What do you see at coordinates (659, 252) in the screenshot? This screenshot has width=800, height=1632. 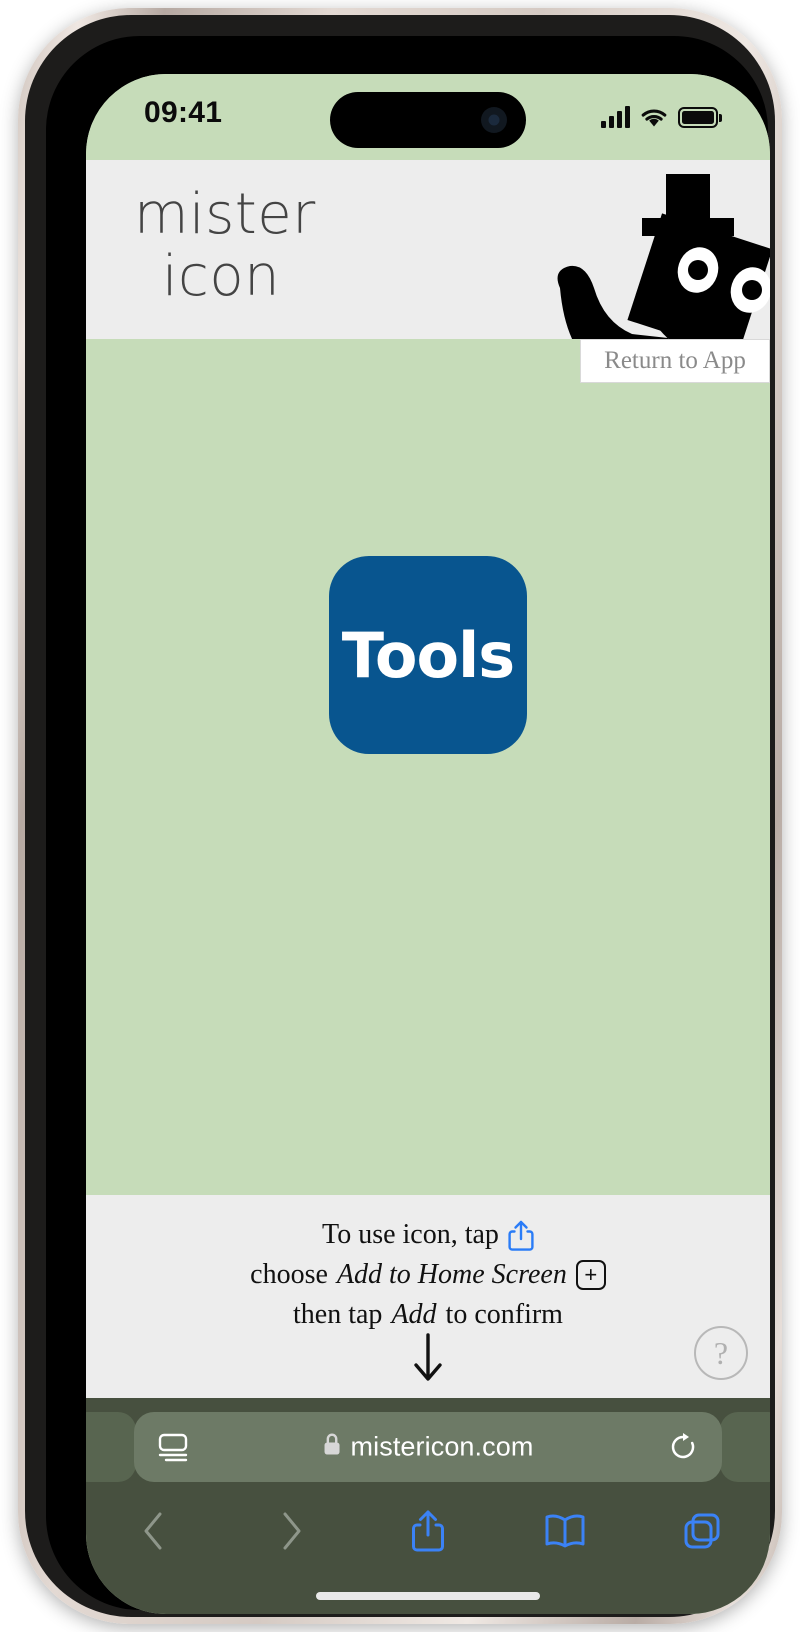 I see `robot-mascot-icon` at bounding box center [659, 252].